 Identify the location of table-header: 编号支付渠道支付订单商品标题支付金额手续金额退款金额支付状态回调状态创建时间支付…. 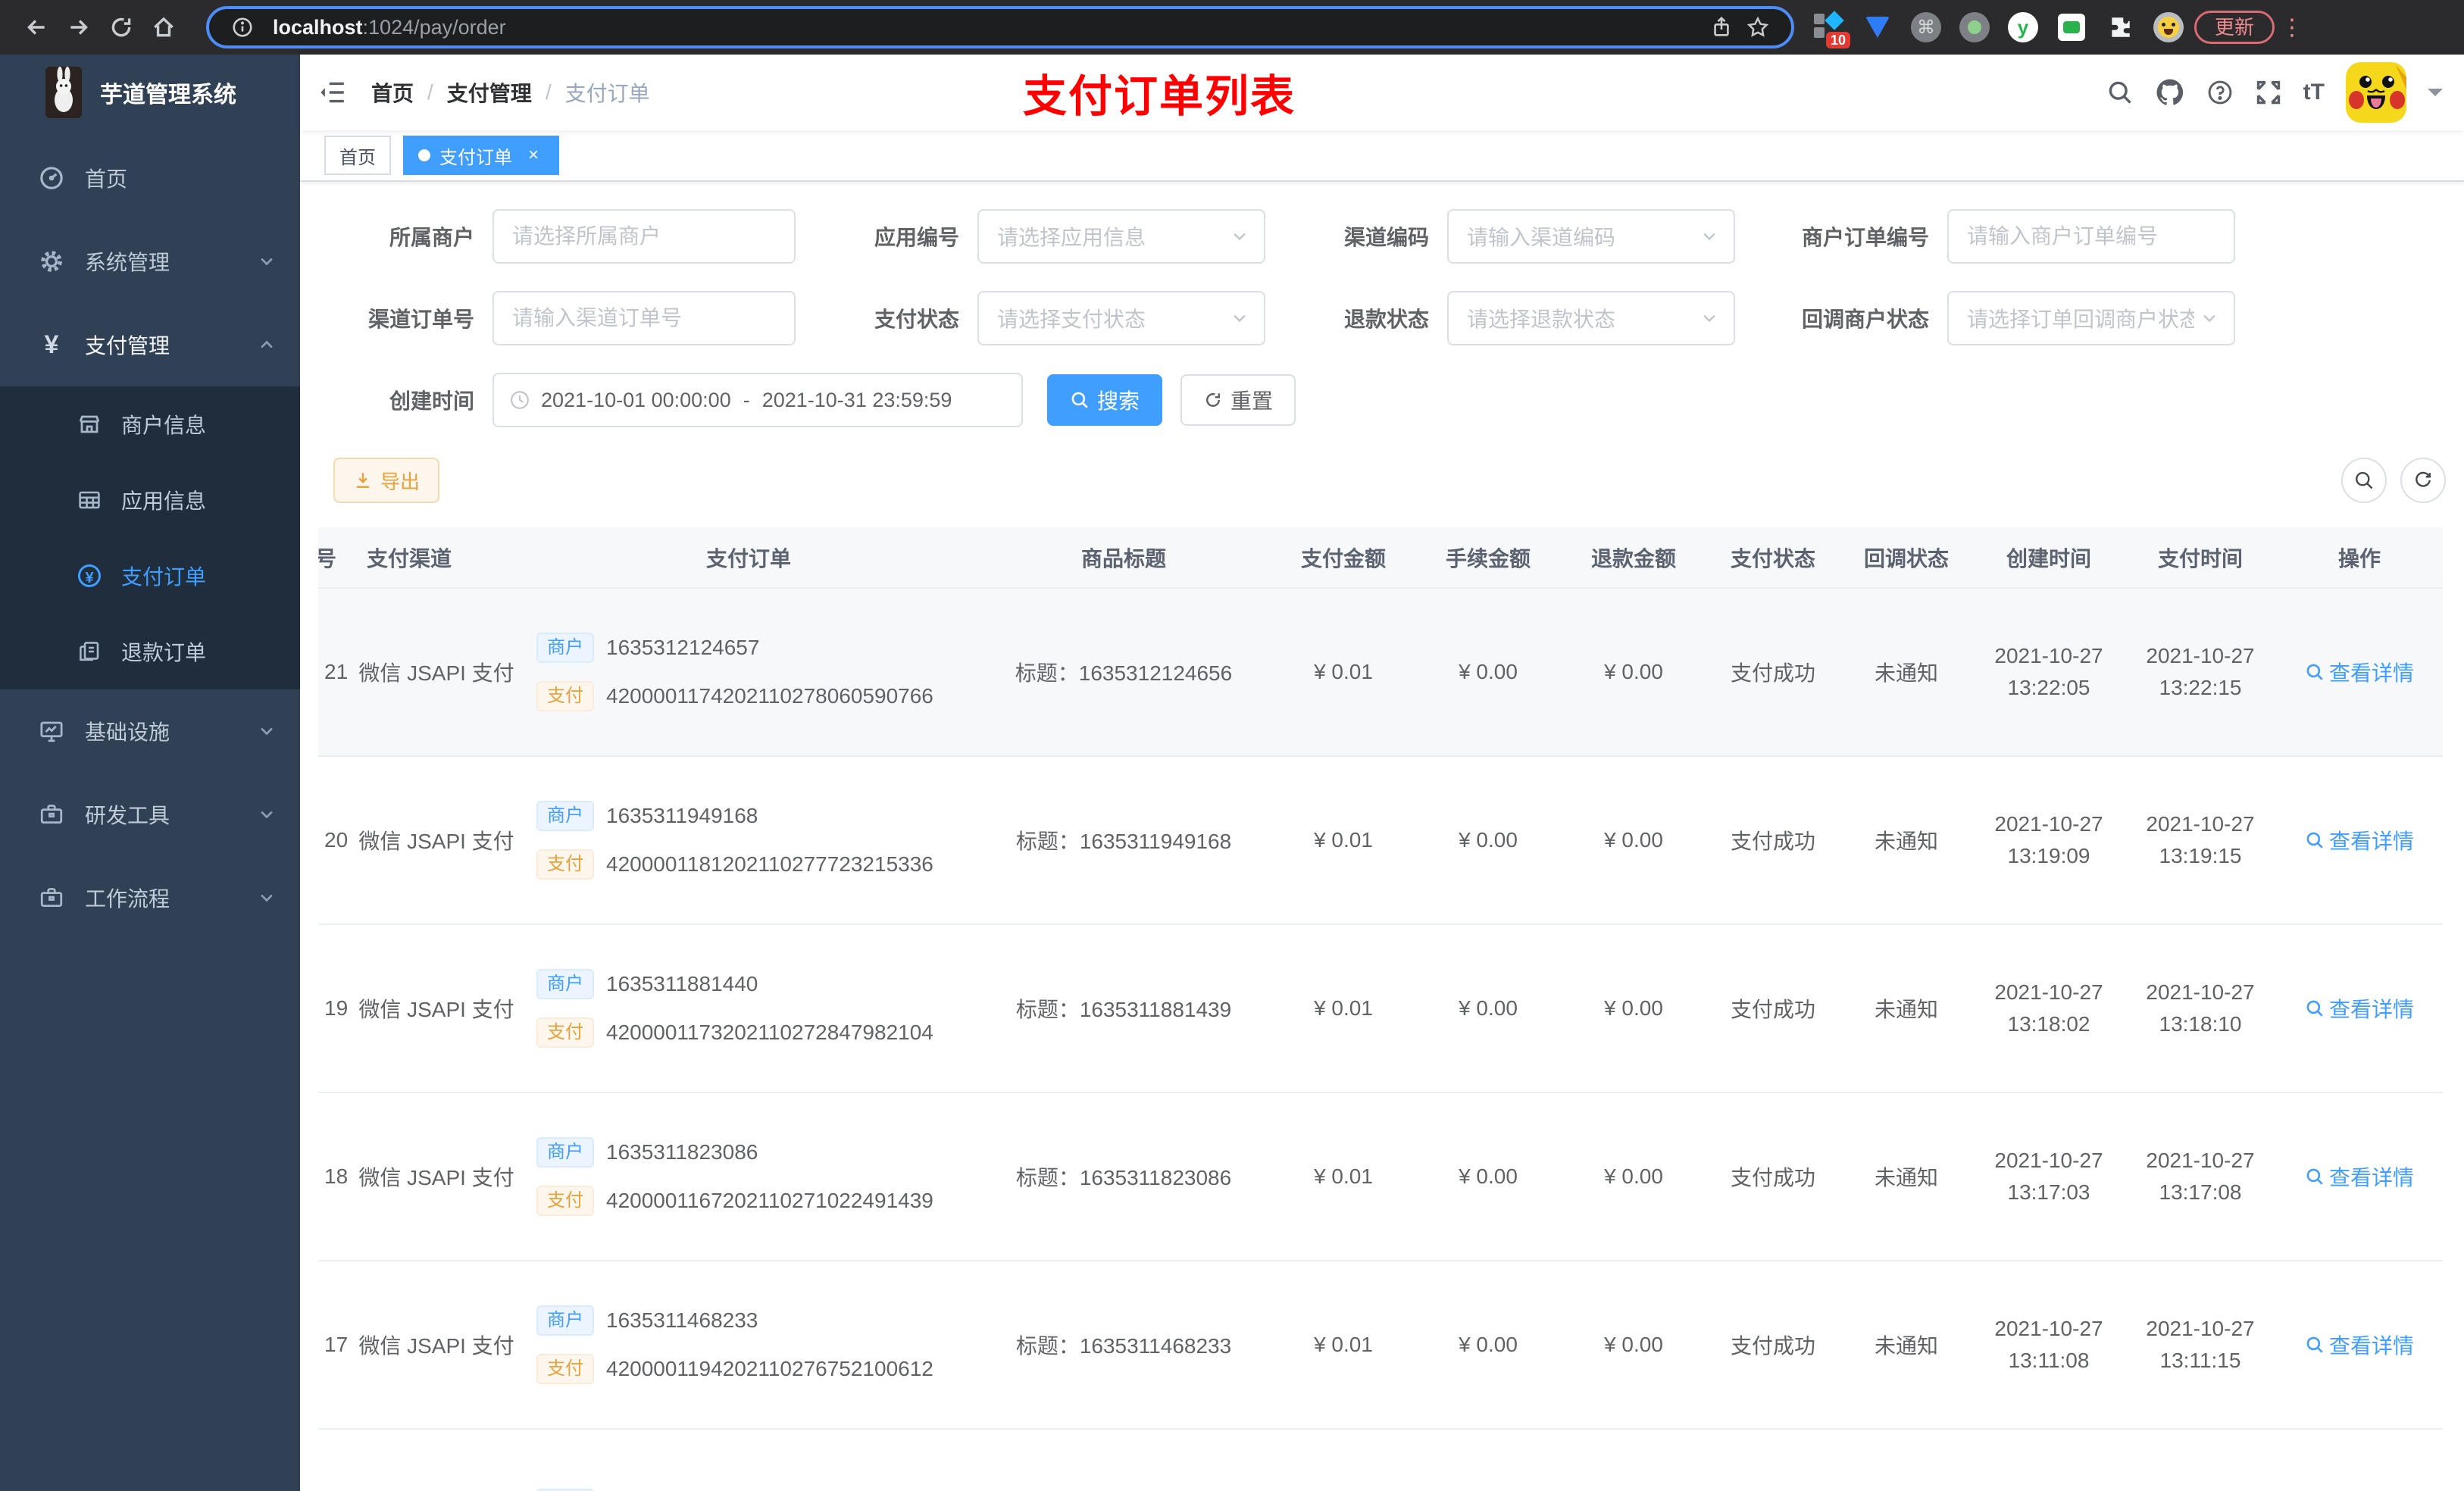
(1380, 558).